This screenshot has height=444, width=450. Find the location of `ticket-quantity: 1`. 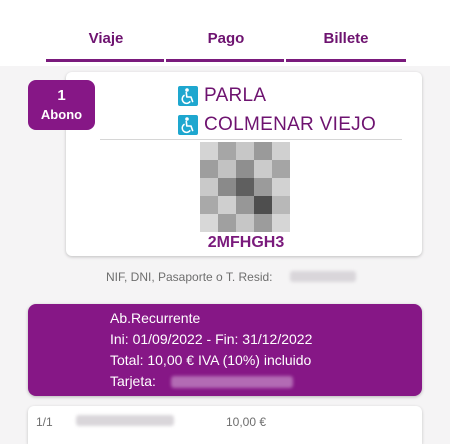

ticket-quantity: 1 is located at coordinates (61, 95).